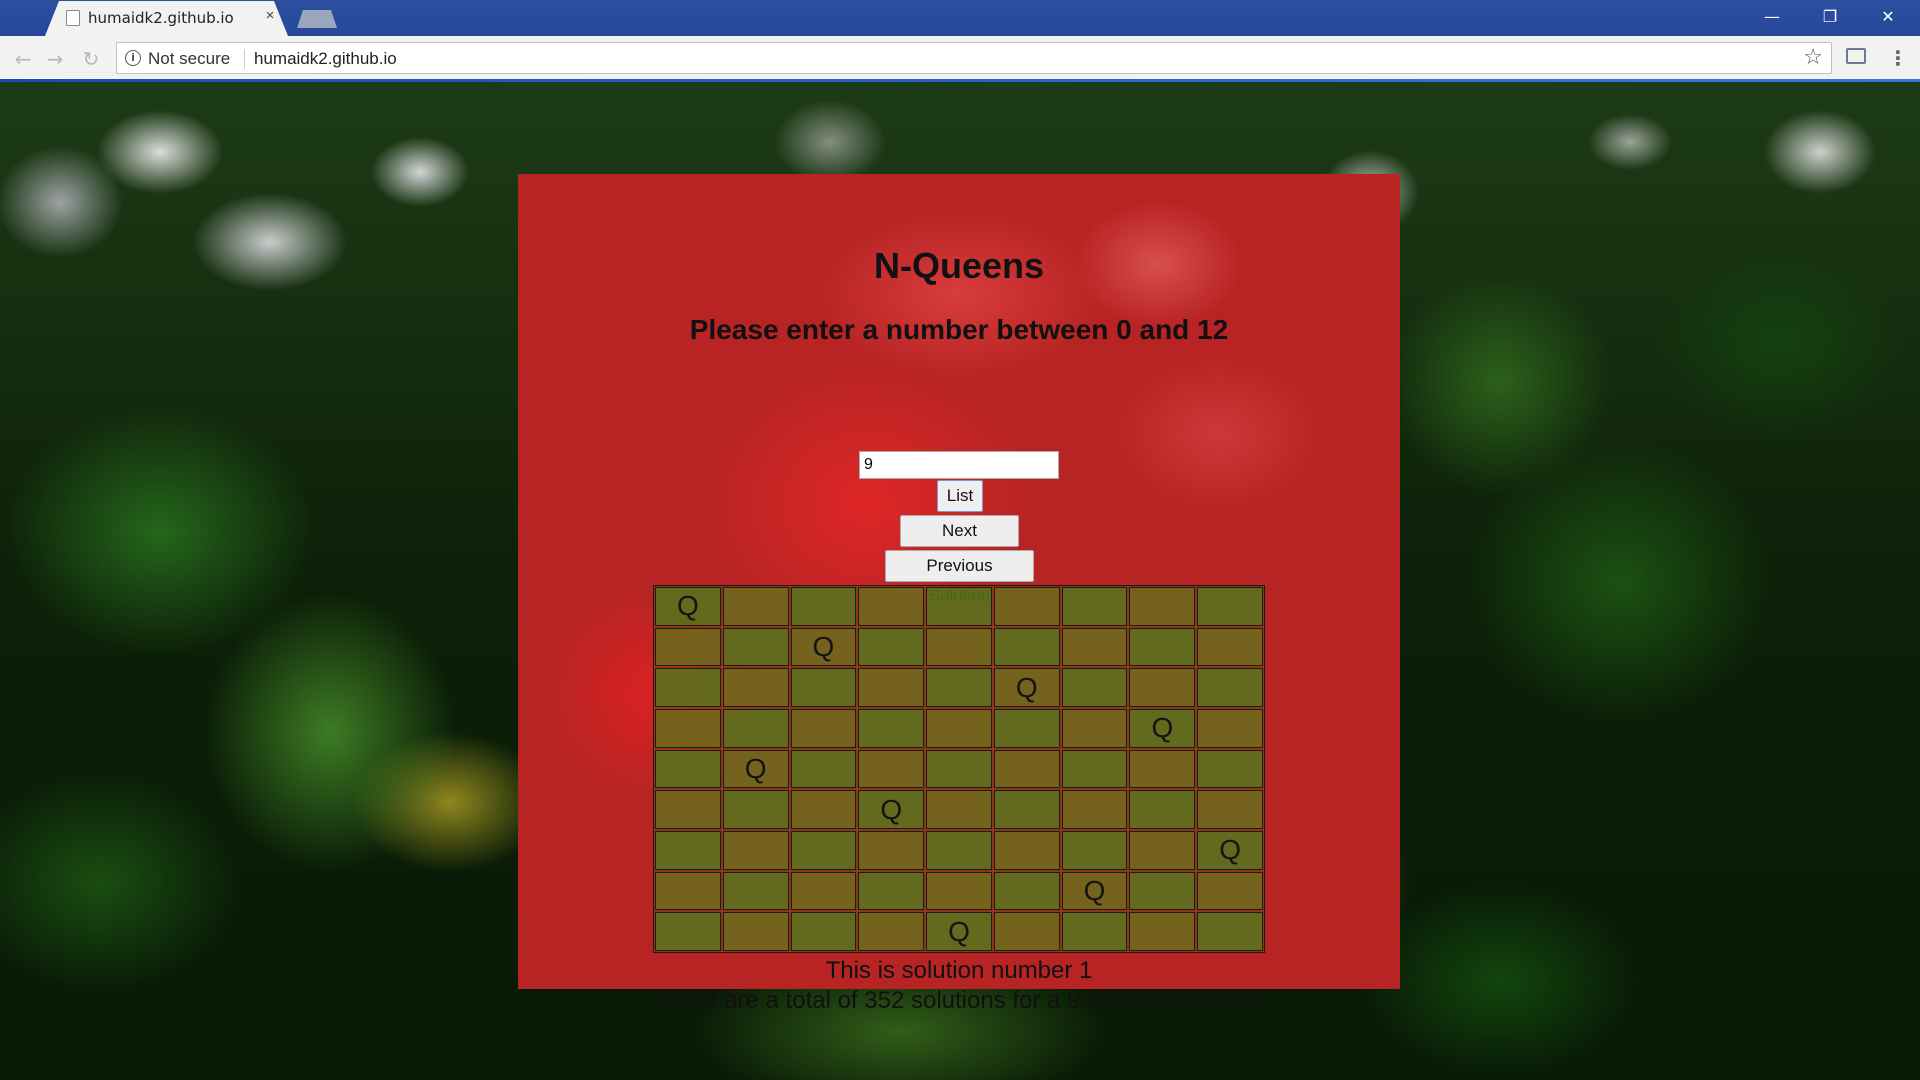  Describe the element at coordinates (91, 59) in the screenshot. I see `reload-icon: ↻` at that location.